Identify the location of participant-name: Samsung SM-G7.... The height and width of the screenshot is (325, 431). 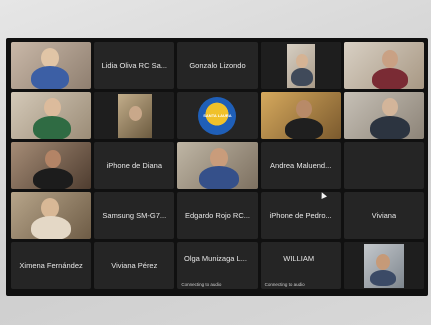
(134, 215).